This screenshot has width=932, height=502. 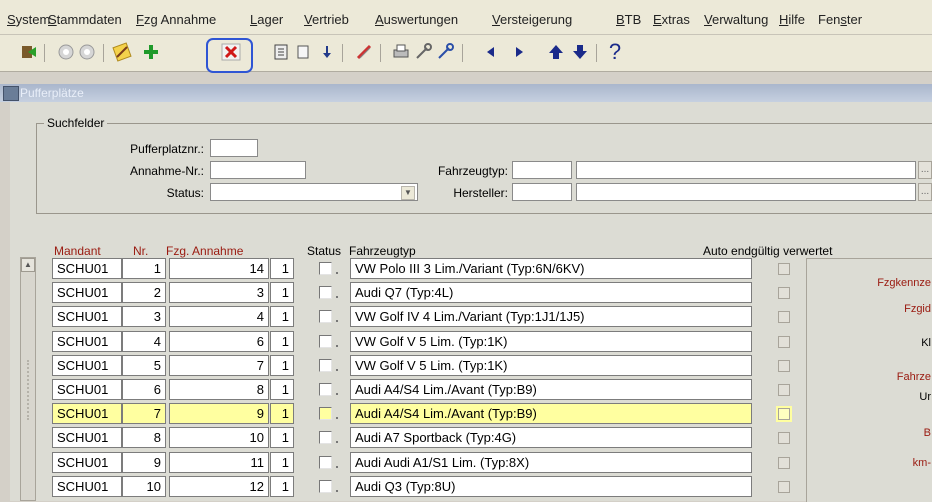 What do you see at coordinates (628, 19) in the screenshot?
I see `menu-item-btb: BTB` at bounding box center [628, 19].